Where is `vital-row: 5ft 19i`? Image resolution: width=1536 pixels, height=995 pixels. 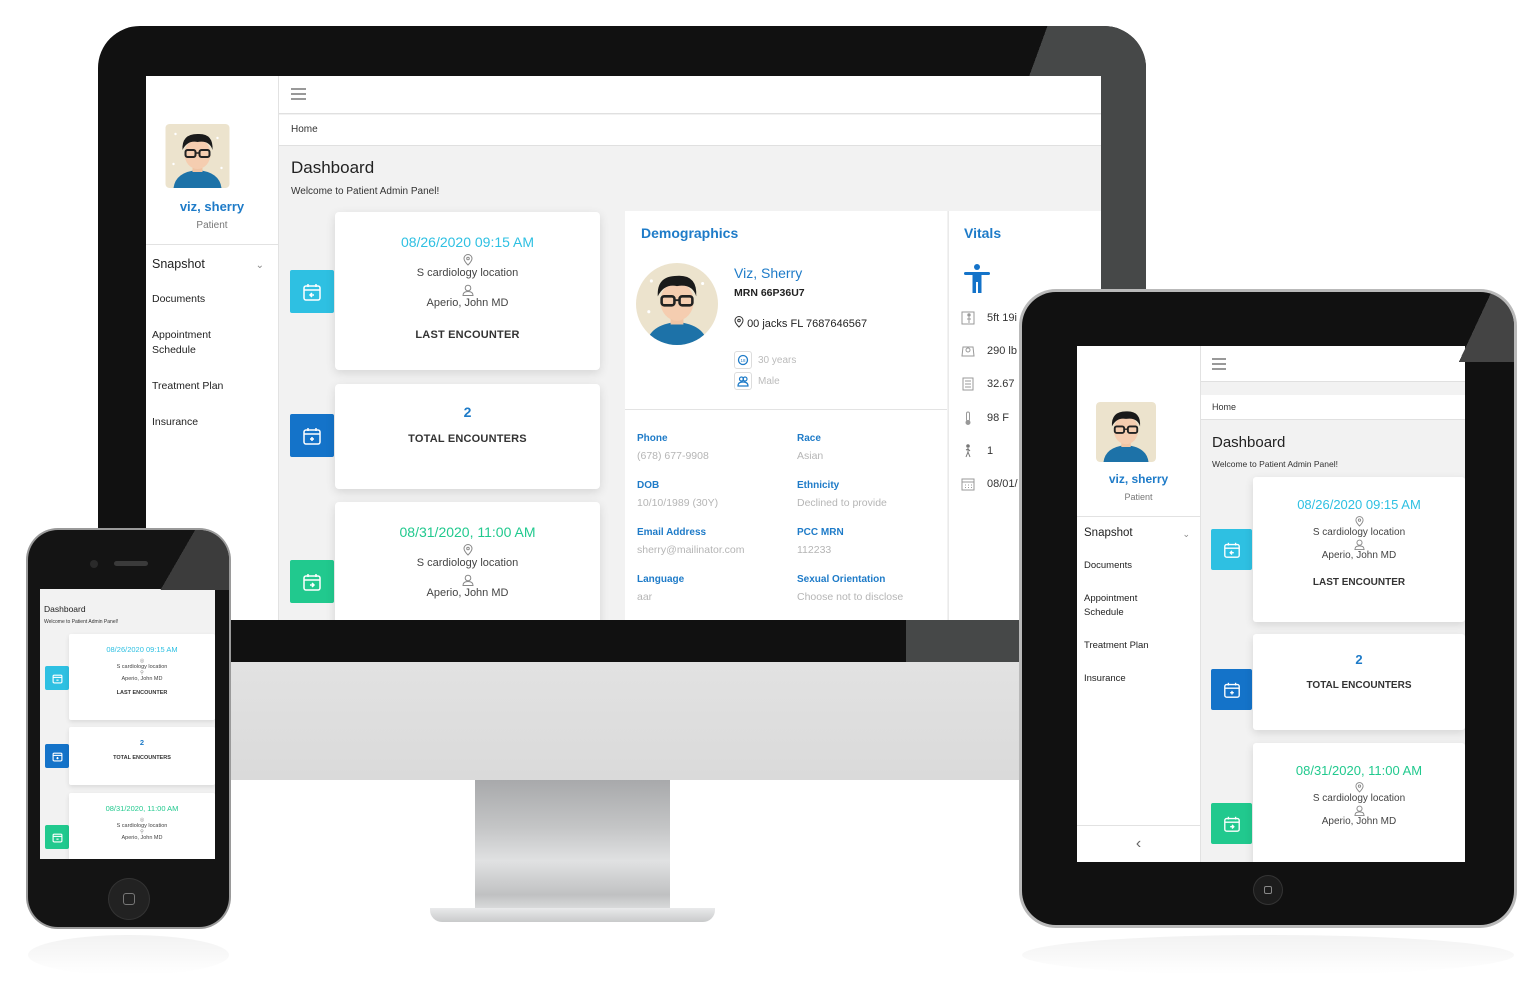 vital-row: 5ft 19i is located at coordinates (989, 318).